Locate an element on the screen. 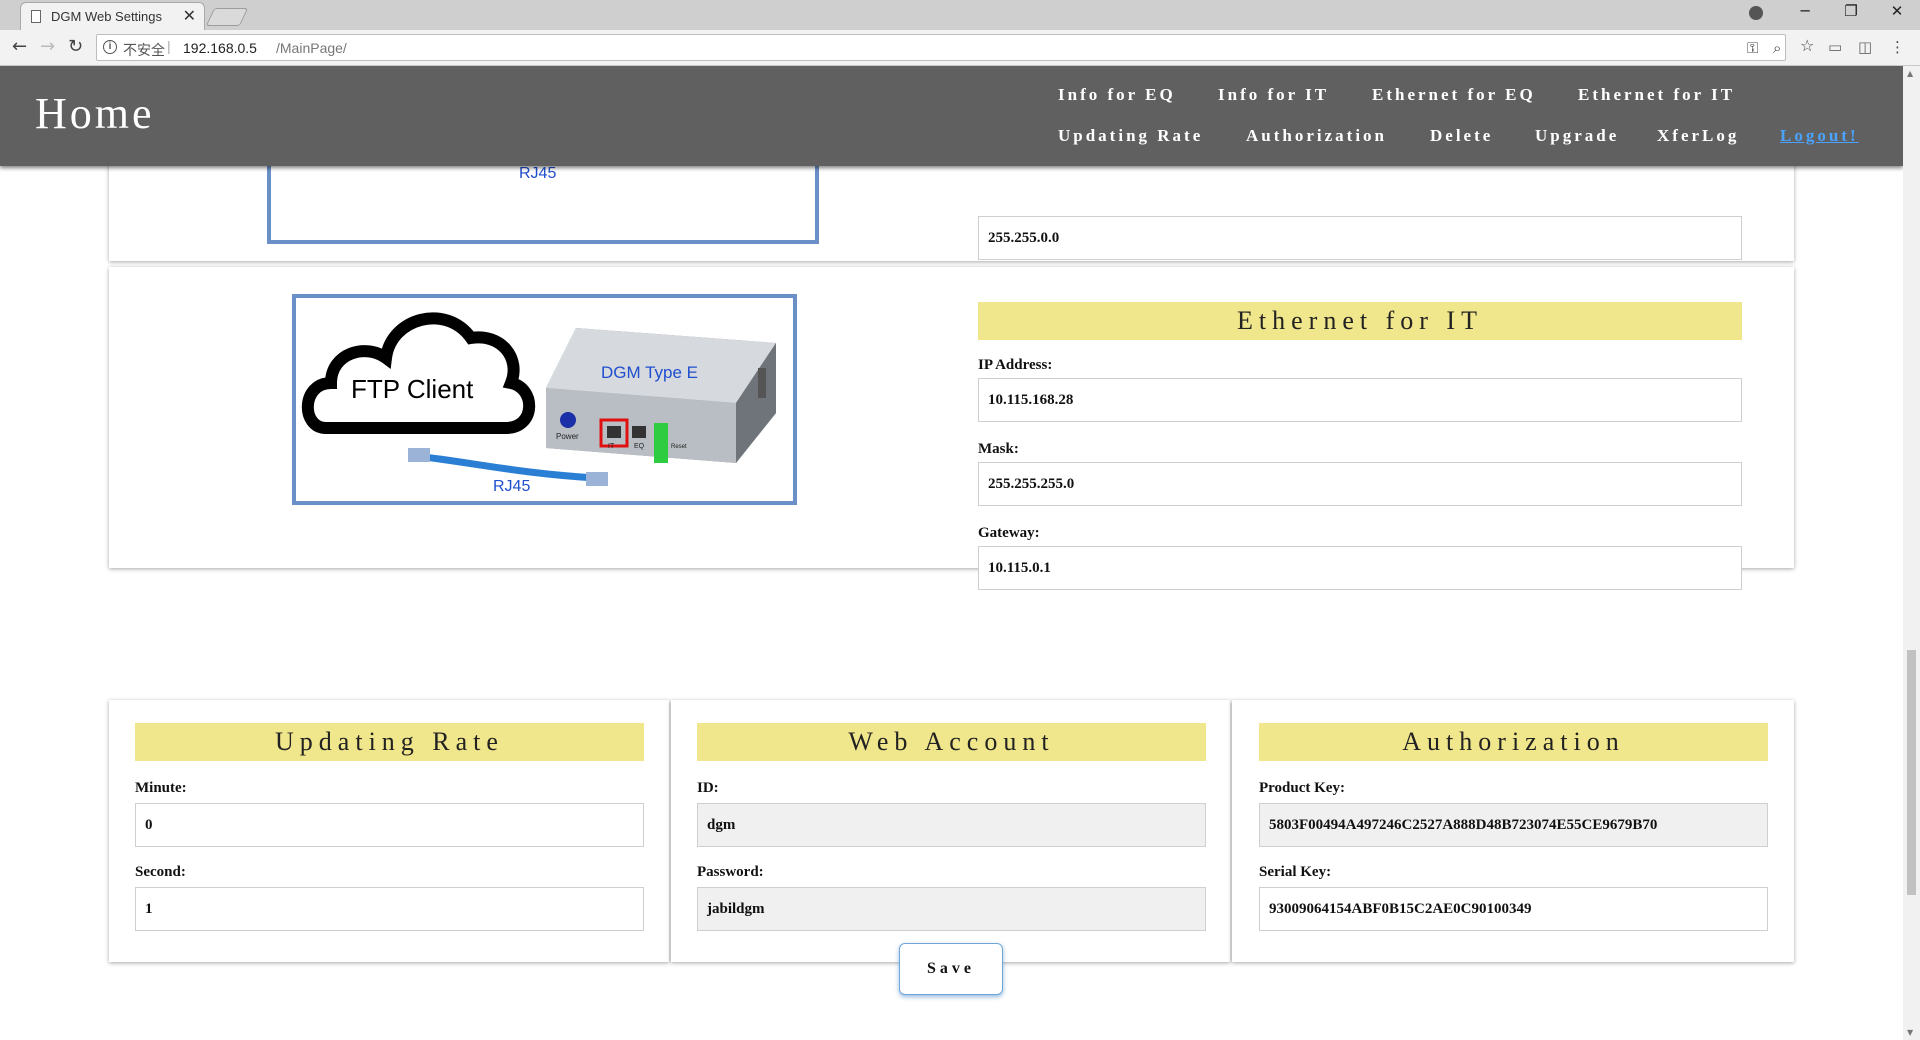 The height and width of the screenshot is (1040, 1920). menu-icon: ⋮ is located at coordinates (1897, 47).